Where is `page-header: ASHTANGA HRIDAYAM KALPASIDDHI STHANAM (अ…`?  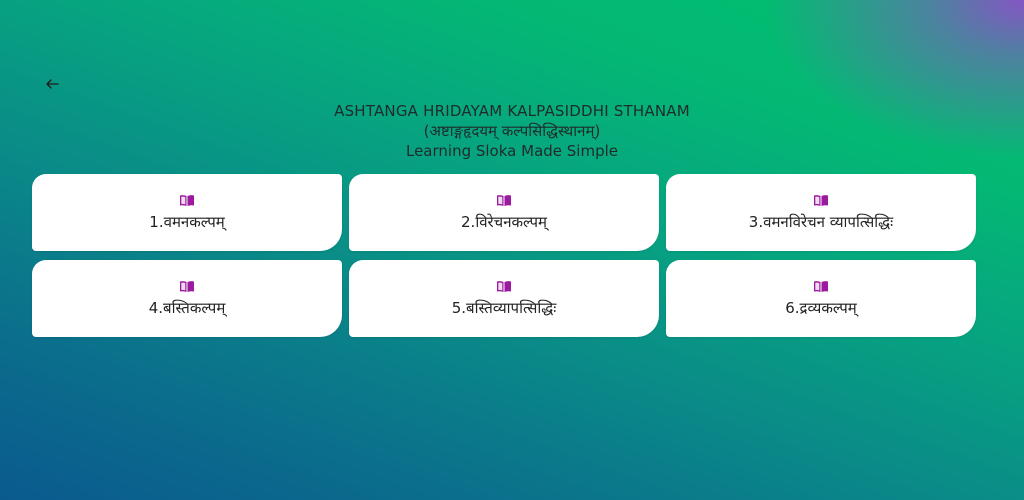
page-header: ASHTANGA HRIDAYAM KALPASIDDHI STHANAM (अ… is located at coordinates (512, 131).